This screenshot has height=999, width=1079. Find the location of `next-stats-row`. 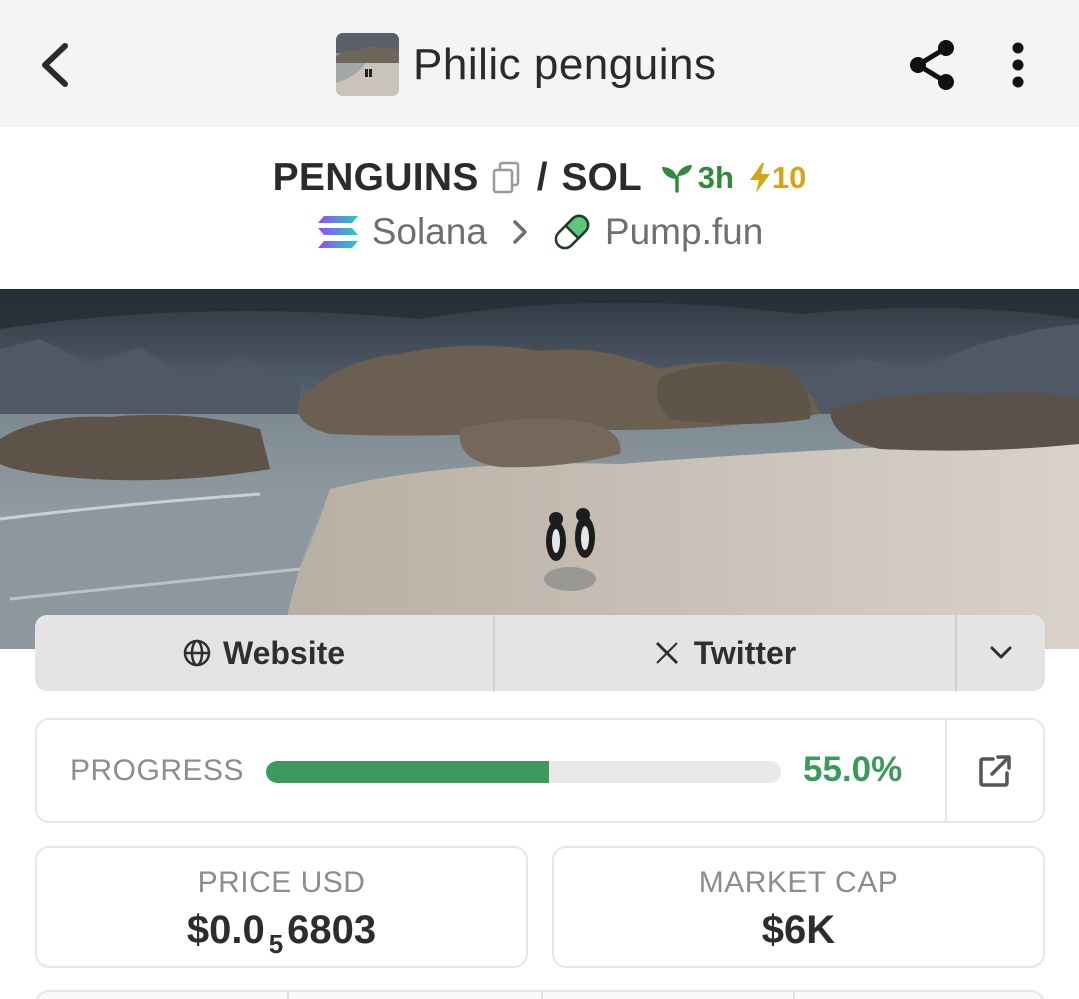

next-stats-row is located at coordinates (540, 994).